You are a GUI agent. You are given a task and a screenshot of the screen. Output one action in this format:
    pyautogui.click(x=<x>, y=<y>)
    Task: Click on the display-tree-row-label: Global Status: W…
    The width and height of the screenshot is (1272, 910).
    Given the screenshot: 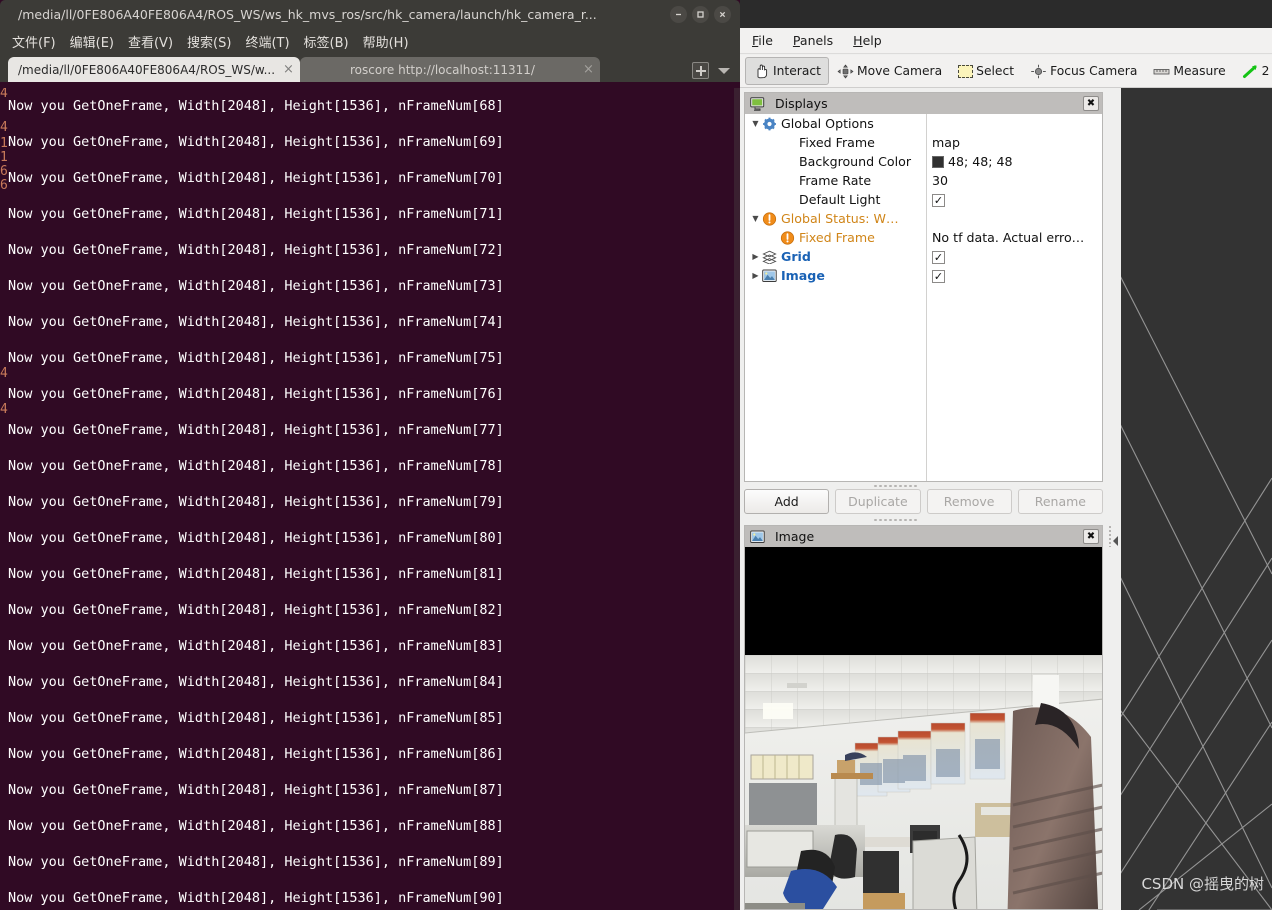 What is the action you would take?
    pyautogui.click(x=840, y=218)
    